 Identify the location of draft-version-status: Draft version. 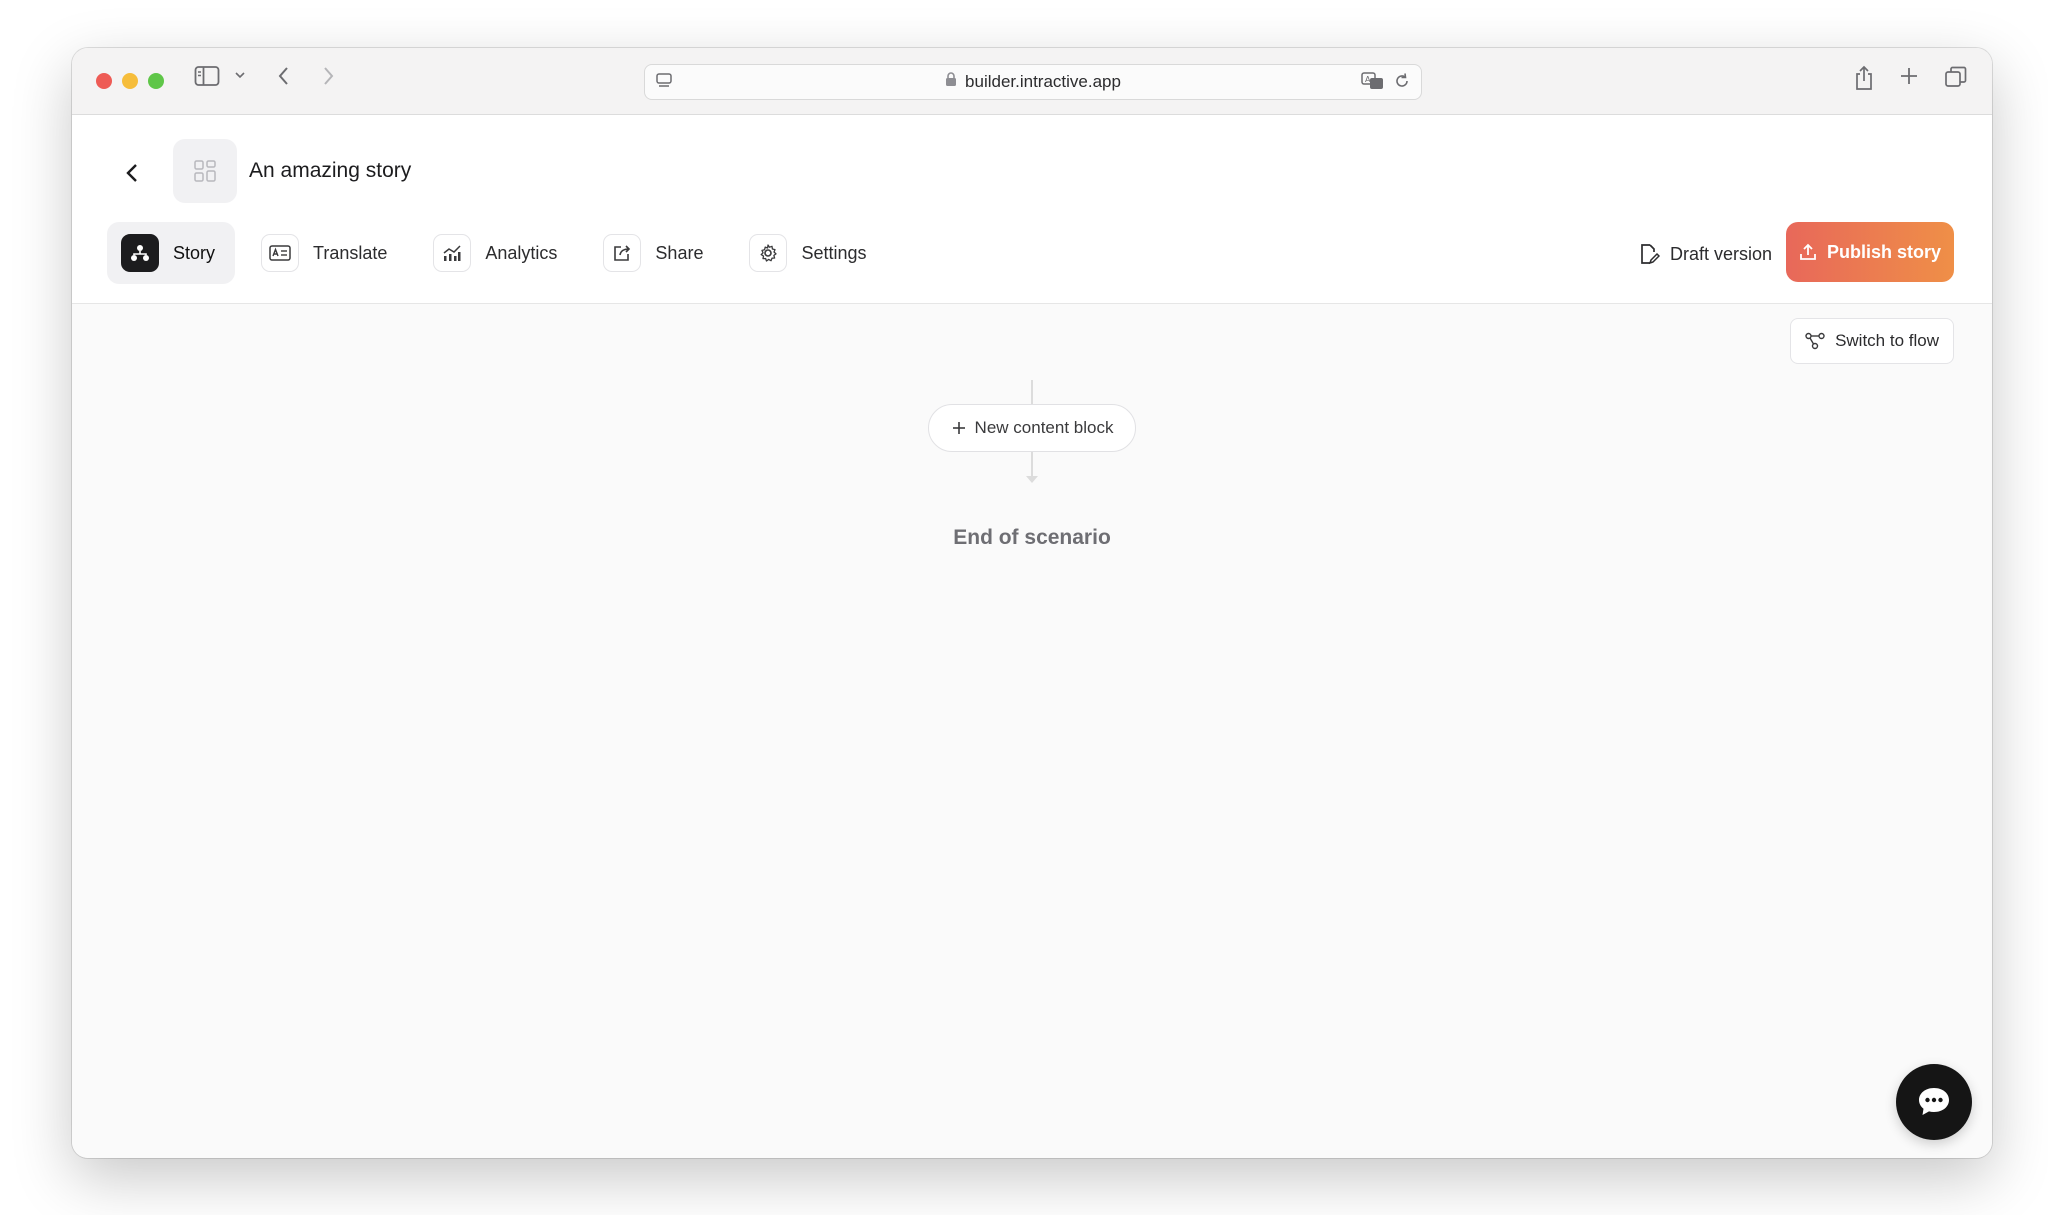
(1705, 254).